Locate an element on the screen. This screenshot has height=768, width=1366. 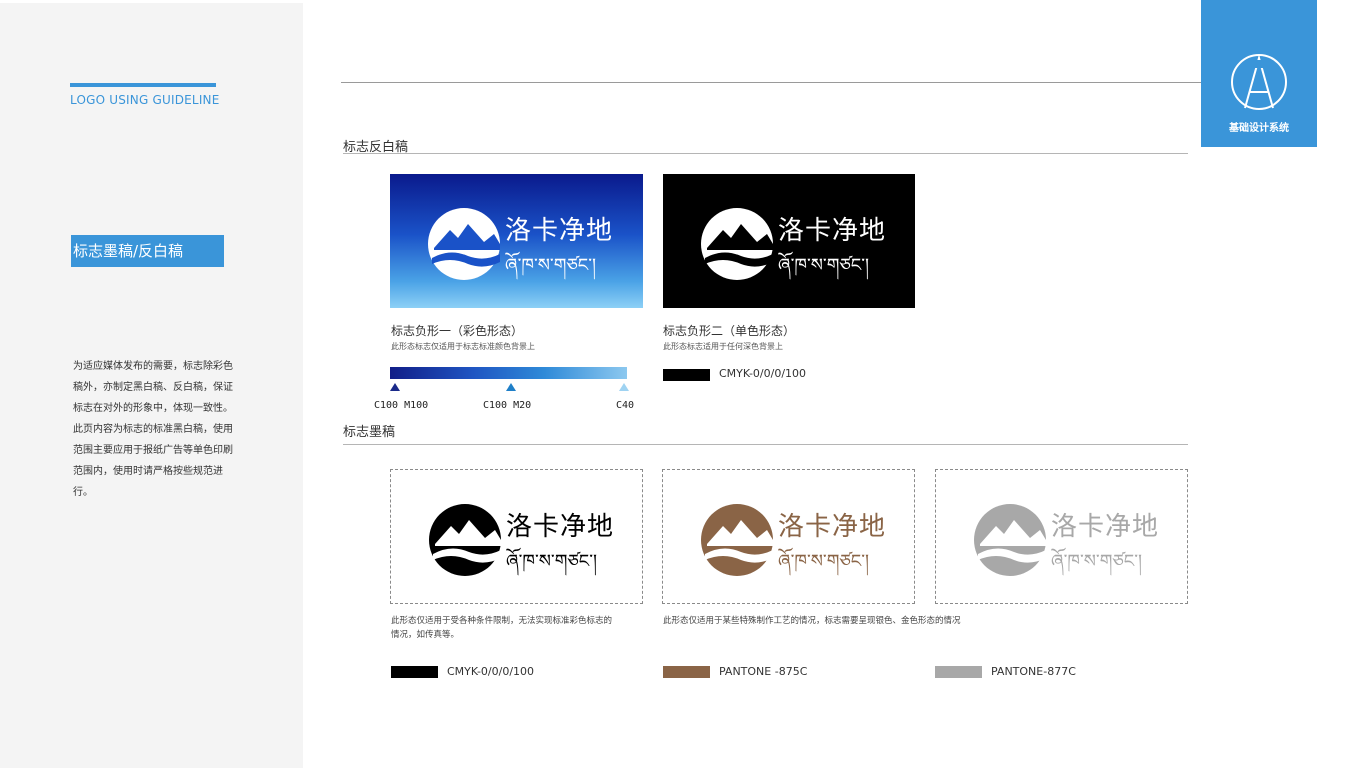
ink-section-rule is located at coordinates (765, 444).